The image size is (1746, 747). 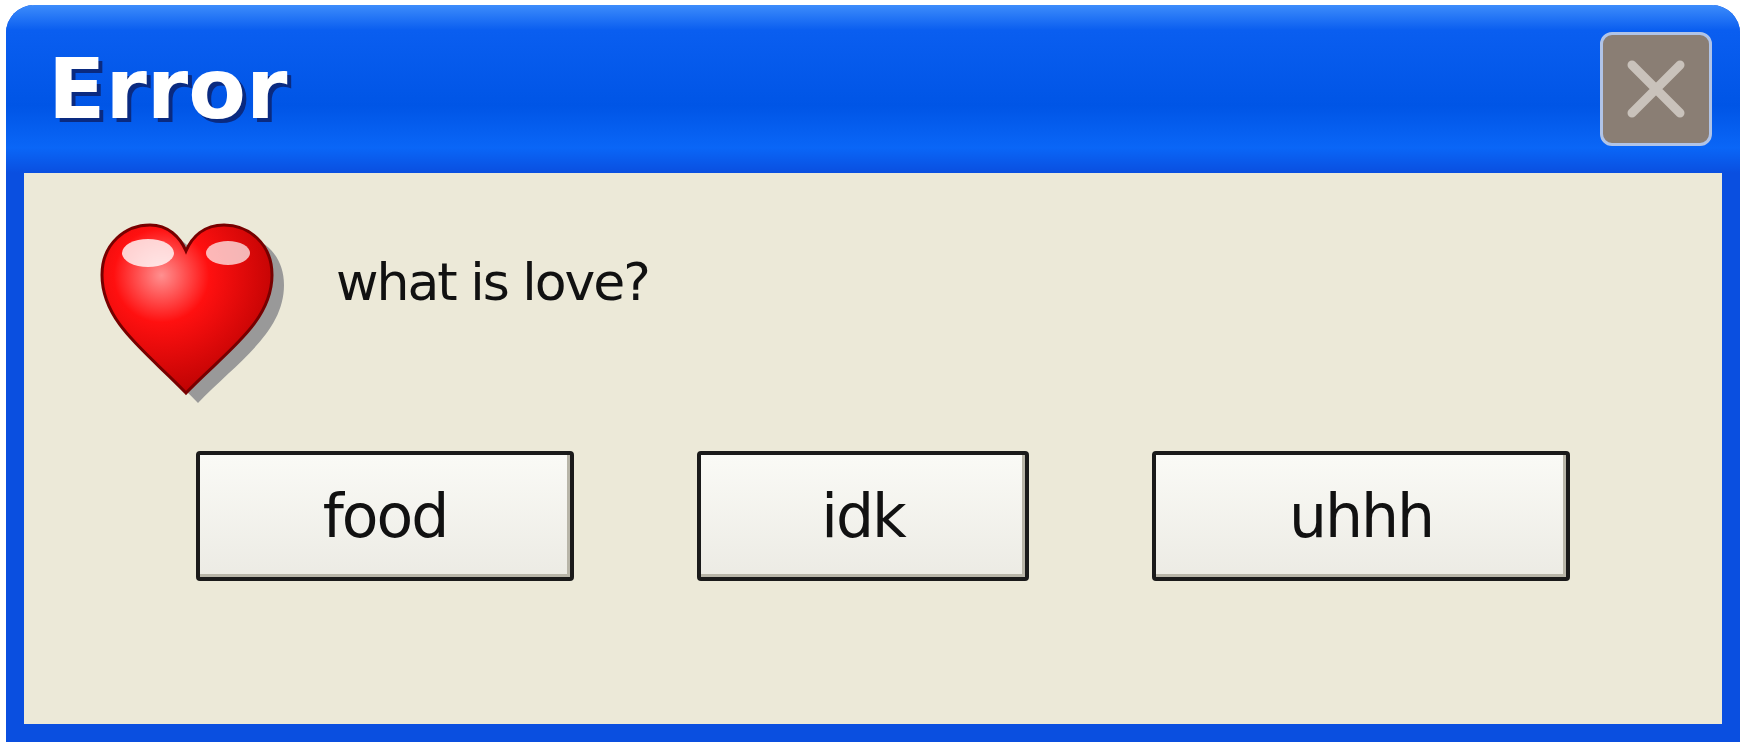 What do you see at coordinates (1361, 516) in the screenshot?
I see `answer-button: uhhh` at bounding box center [1361, 516].